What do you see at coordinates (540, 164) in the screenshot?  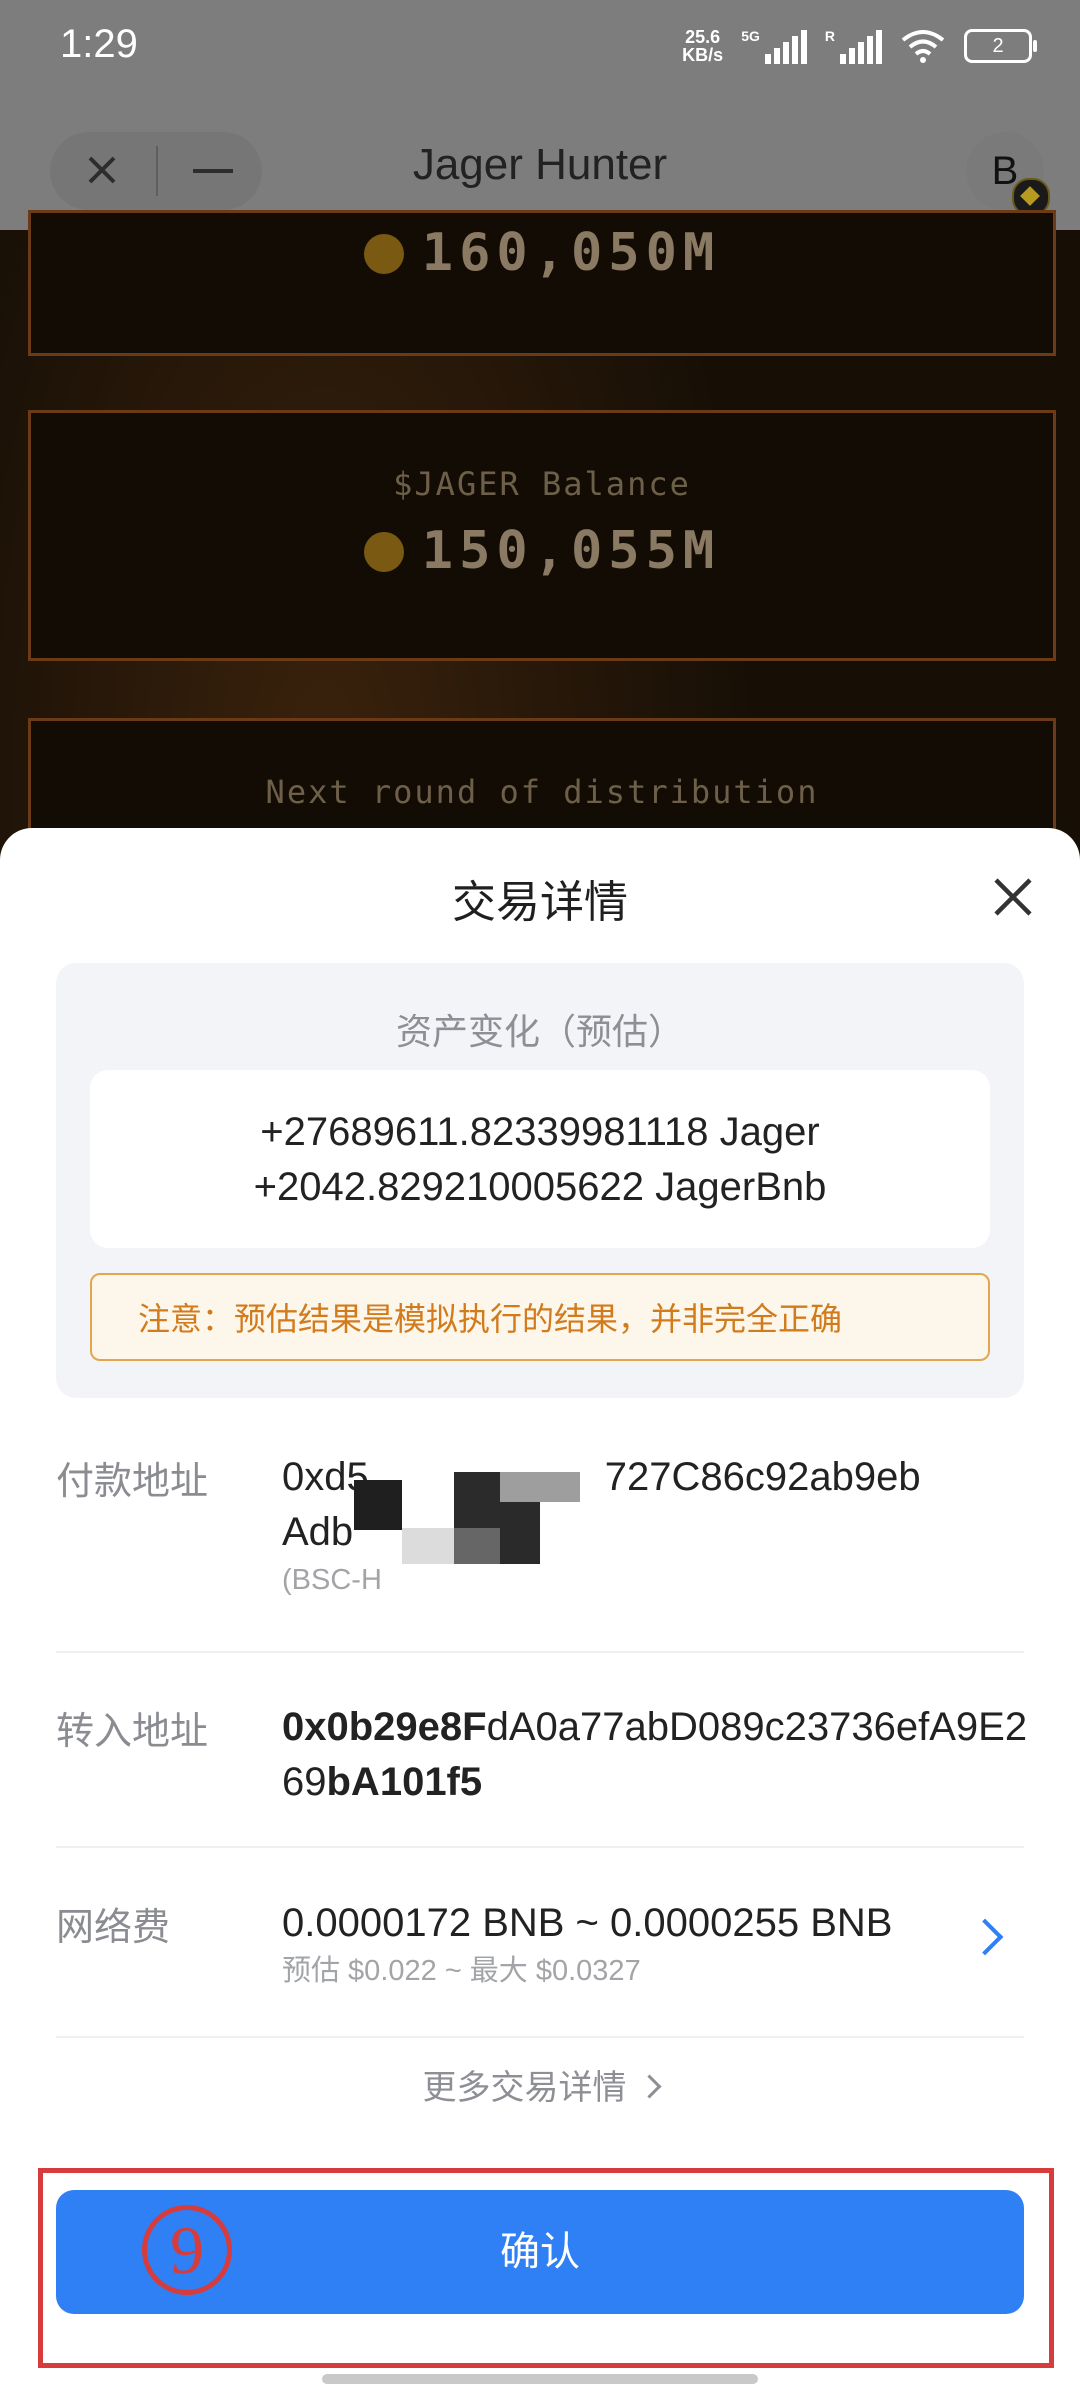 I see `page-title: Jager Hunter` at bounding box center [540, 164].